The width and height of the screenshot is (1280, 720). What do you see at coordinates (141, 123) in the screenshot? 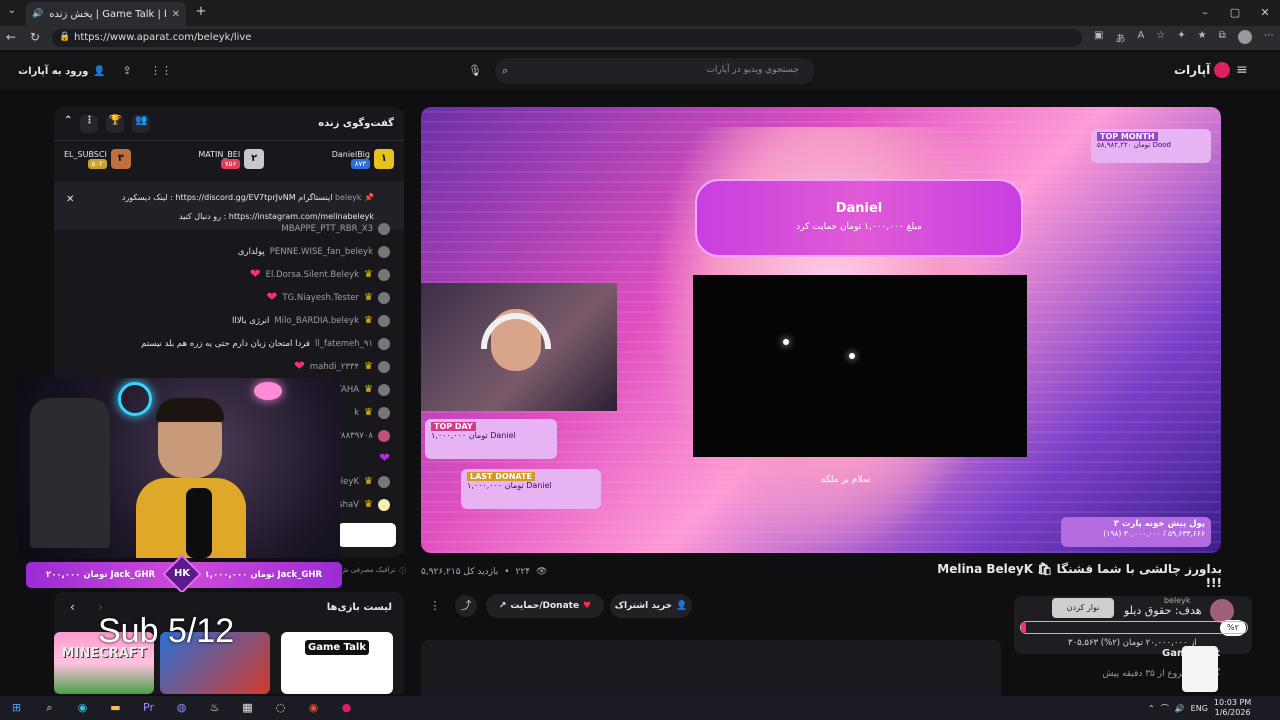
I see `users-icon: 👥` at bounding box center [141, 123].